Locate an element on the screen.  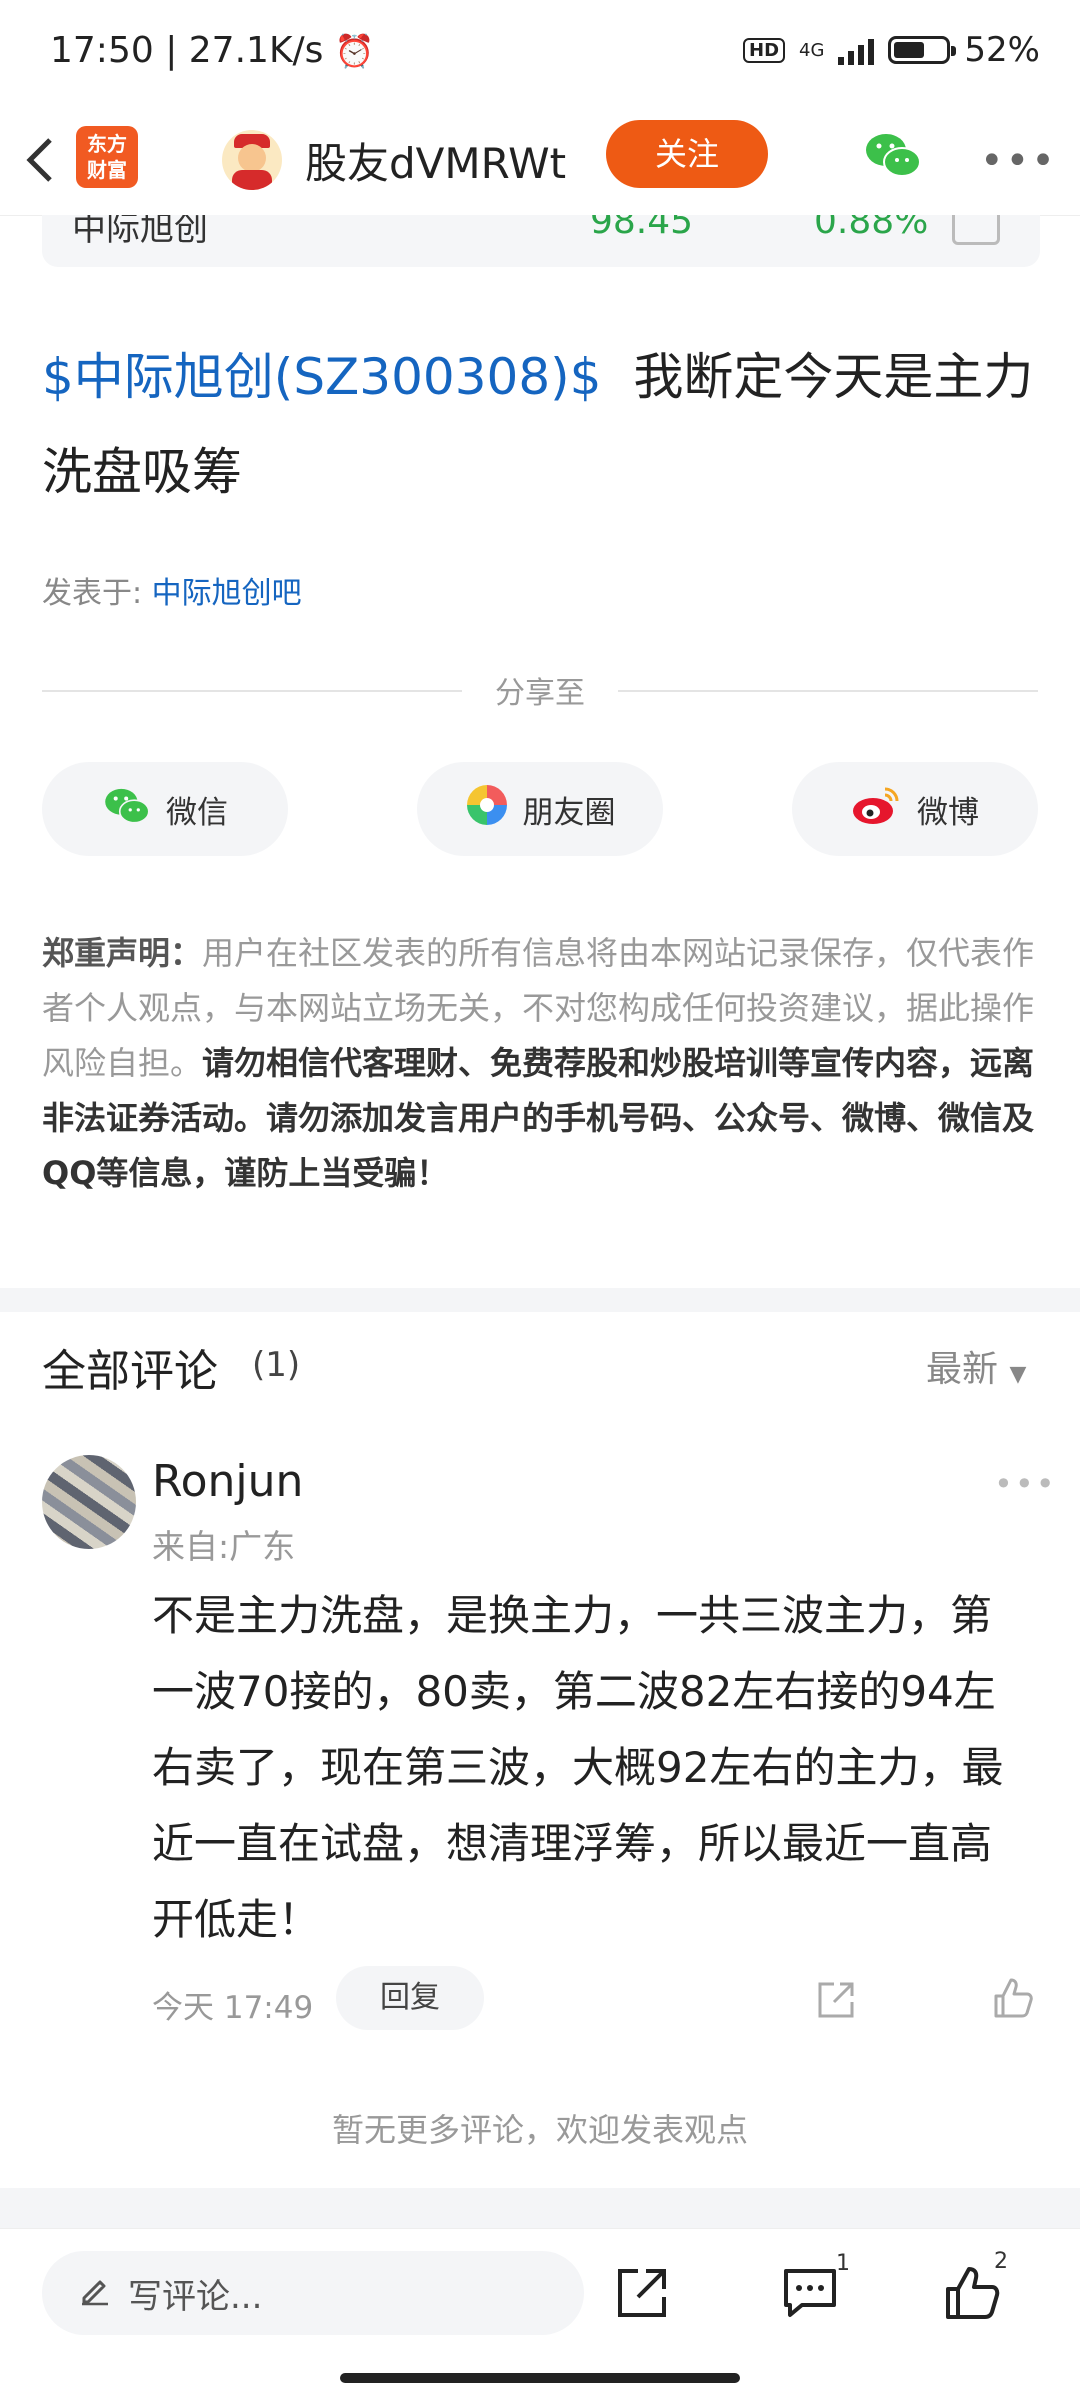
commenter-location: 来自:广东 is located at coordinates (224, 1546).